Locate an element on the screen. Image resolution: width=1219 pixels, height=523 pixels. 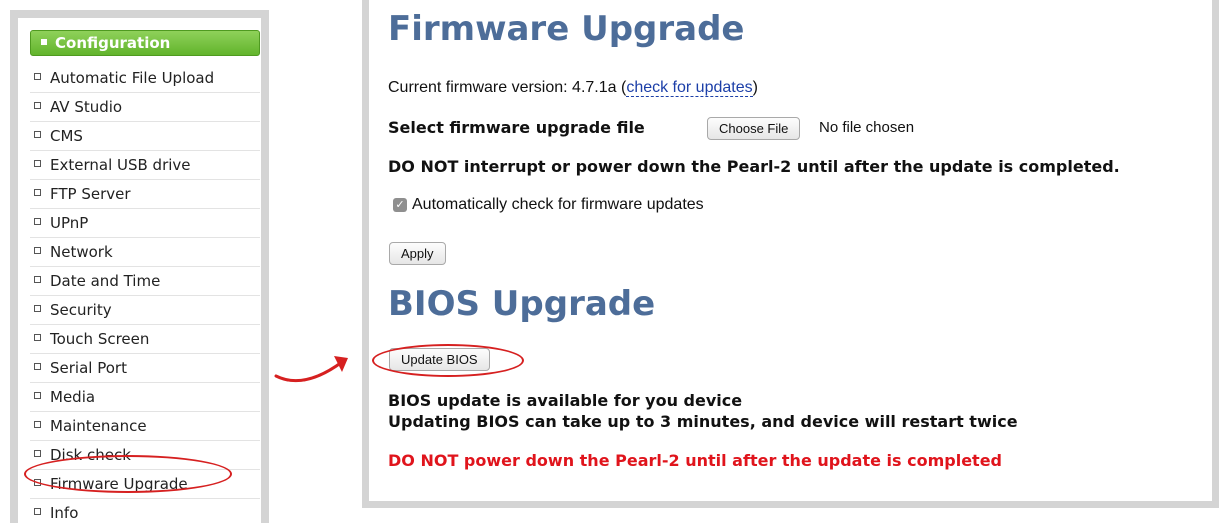
sidebar-item-label: UPnP is located at coordinates (69, 223).